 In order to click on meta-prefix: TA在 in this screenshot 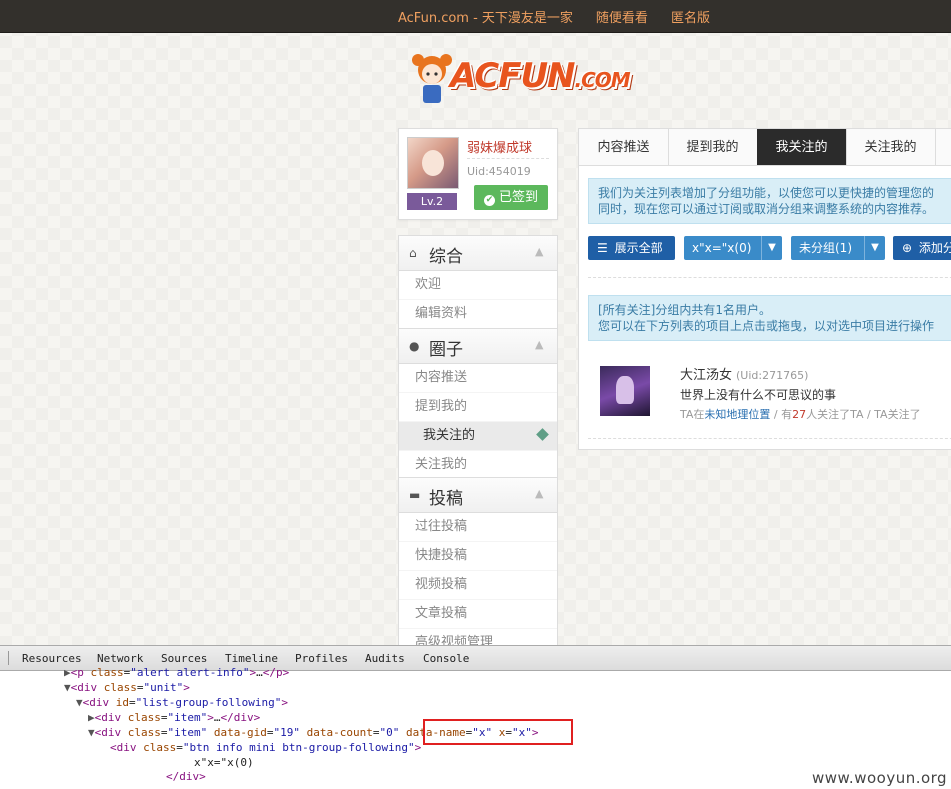, I will do `click(692, 414)`.